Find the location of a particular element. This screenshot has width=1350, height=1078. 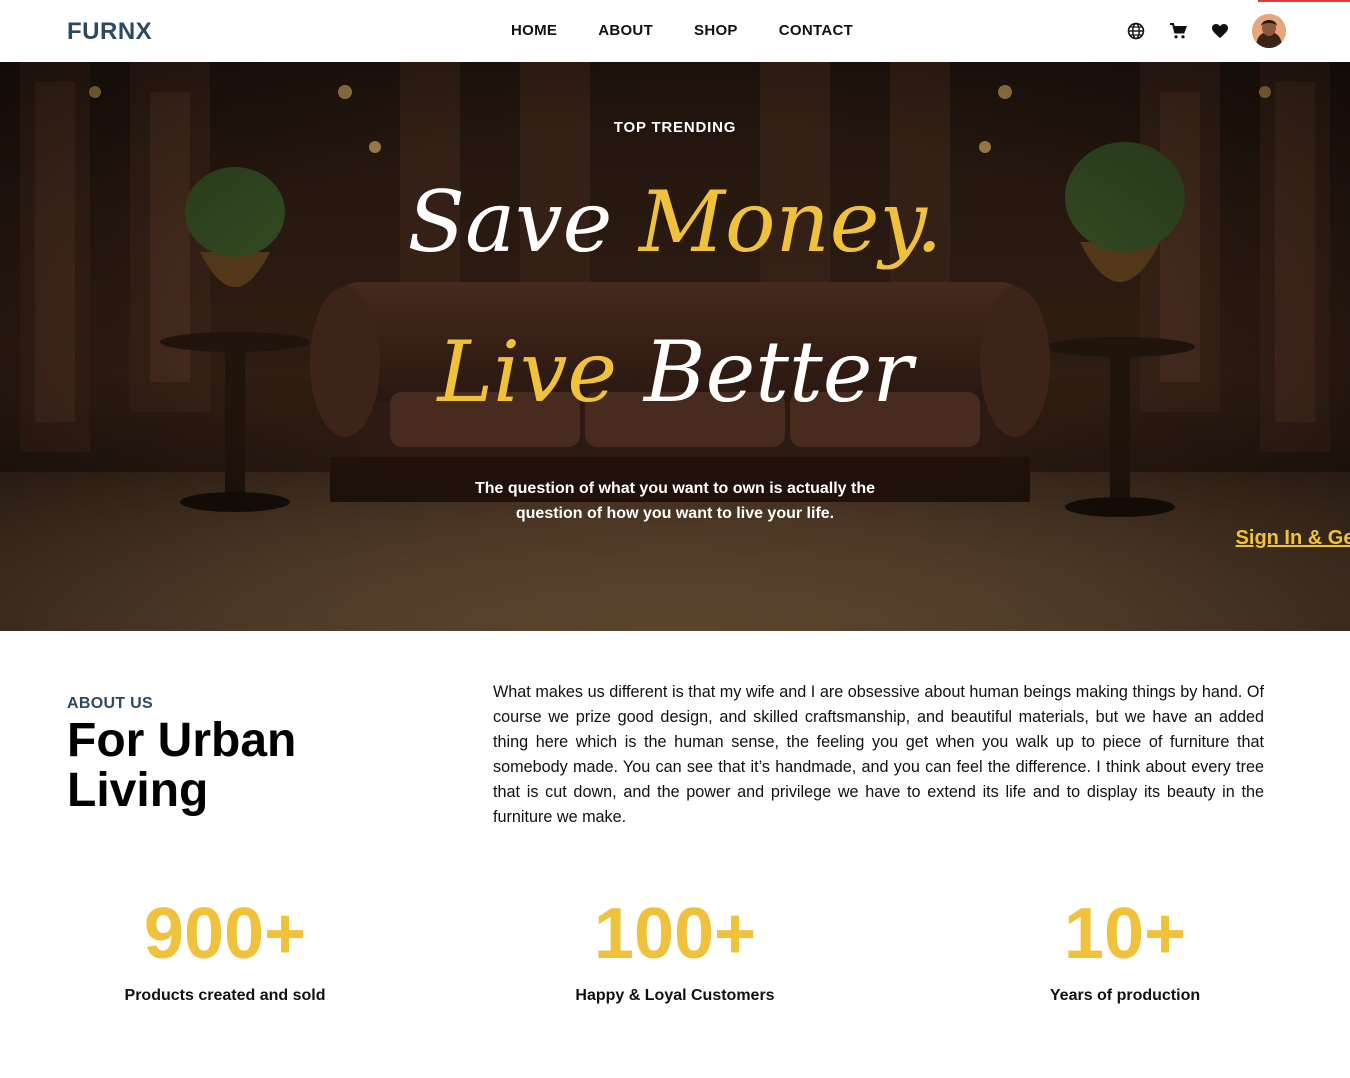

about-title: For Urban Living is located at coordinates (182, 765).